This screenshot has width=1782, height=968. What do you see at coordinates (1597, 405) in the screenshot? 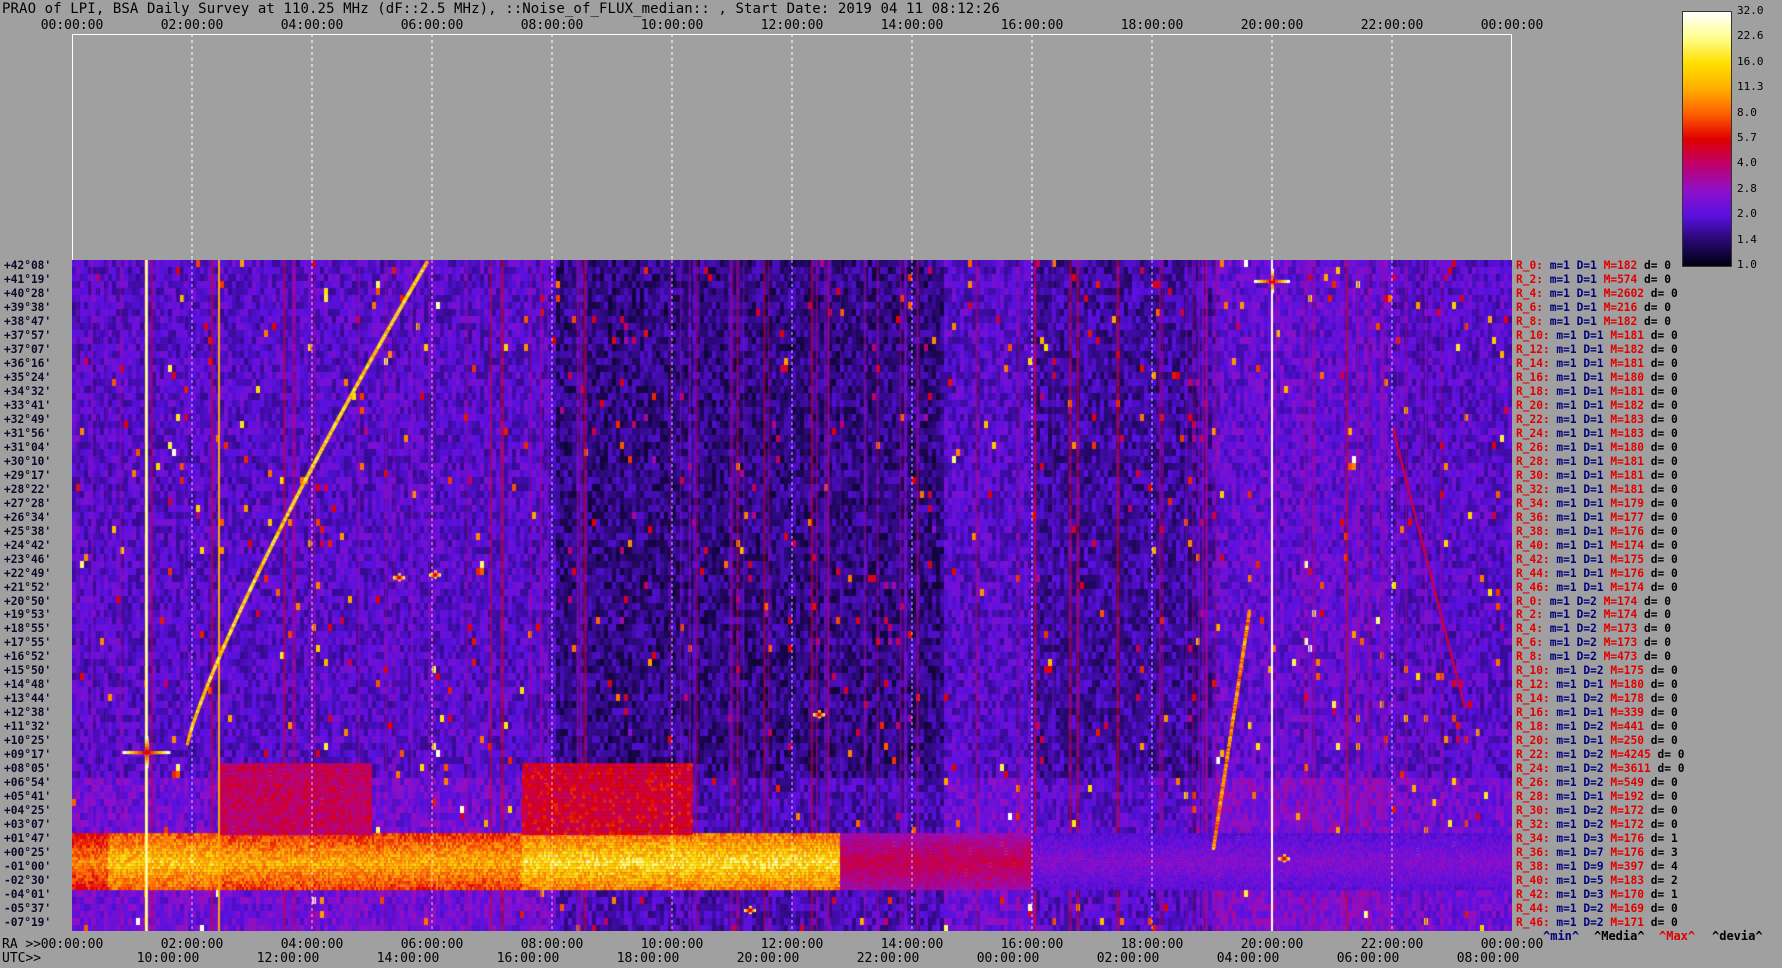
I see `row-stat: R_20: m=1 D=1 M=182 d= 0` at bounding box center [1597, 405].